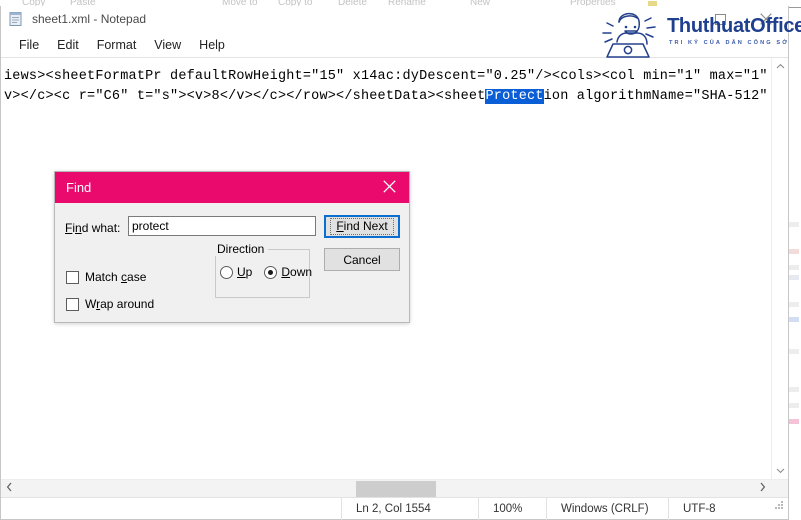 This screenshot has width=801, height=520. Describe the element at coordinates (241, 249) in the screenshot. I see `direction-group-legend: Direction` at that location.